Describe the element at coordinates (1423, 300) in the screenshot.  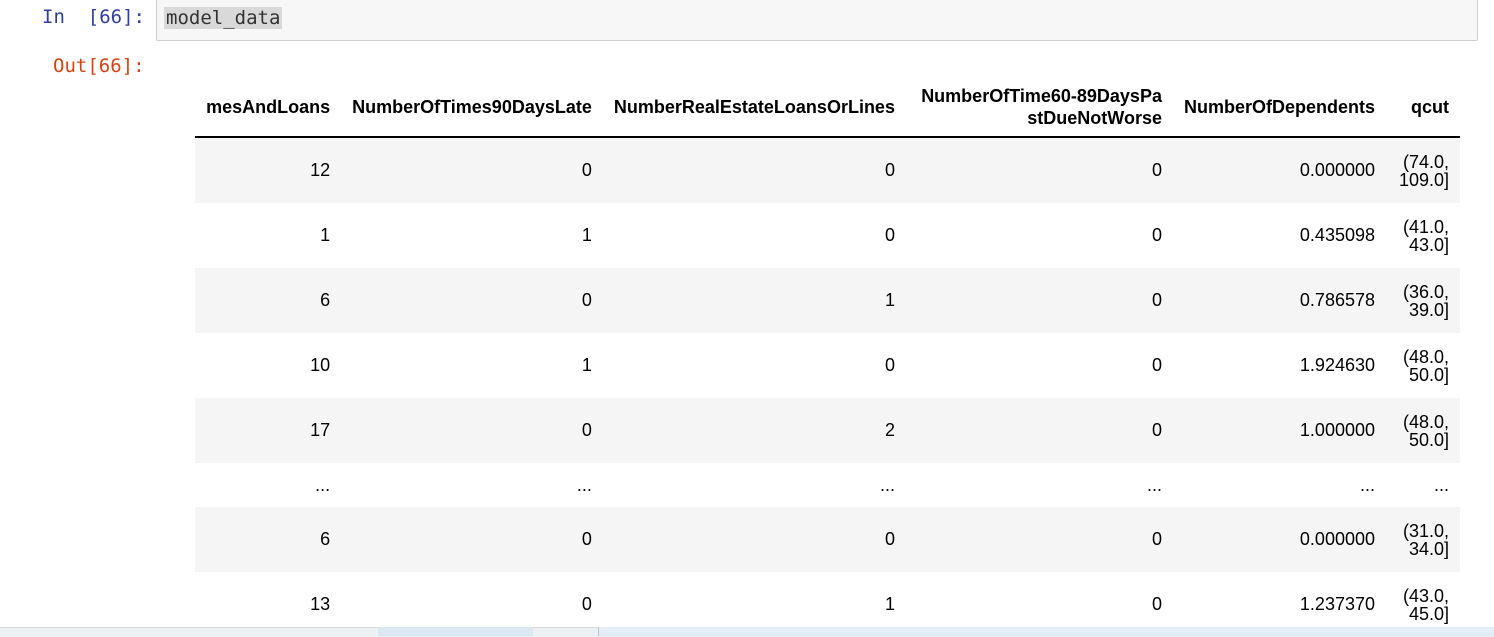
I see `table-cell: (36.0, 39.0]` at that location.